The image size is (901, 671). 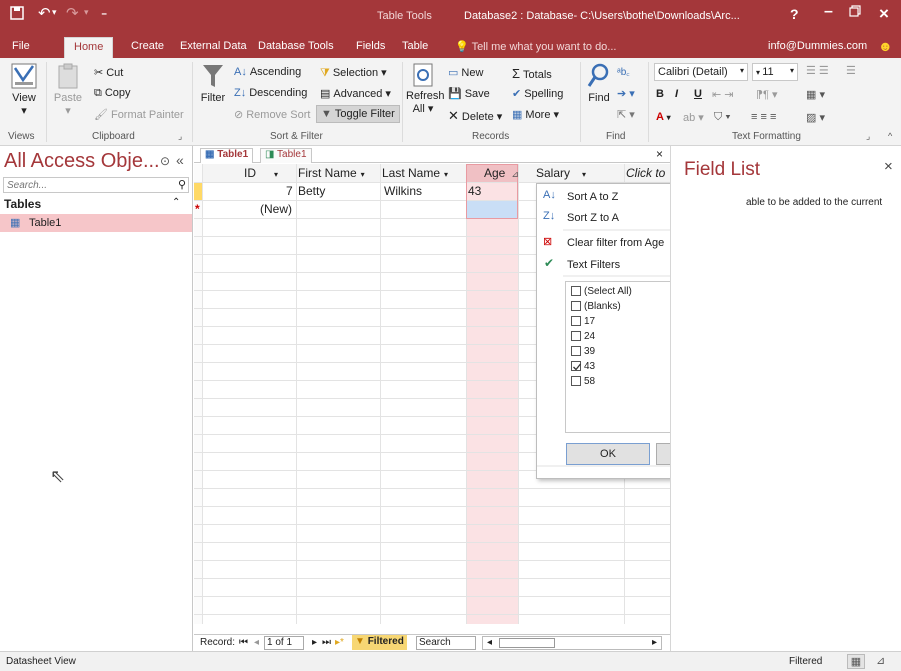 What do you see at coordinates (599, 83) in the screenshot?
I see `find-button: Find` at bounding box center [599, 83].